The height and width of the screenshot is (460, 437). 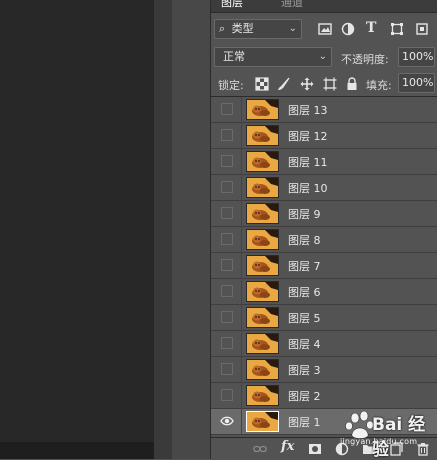 What do you see at coordinates (234, 56) in the screenshot?
I see `blend-mode-value: 正常` at bounding box center [234, 56].